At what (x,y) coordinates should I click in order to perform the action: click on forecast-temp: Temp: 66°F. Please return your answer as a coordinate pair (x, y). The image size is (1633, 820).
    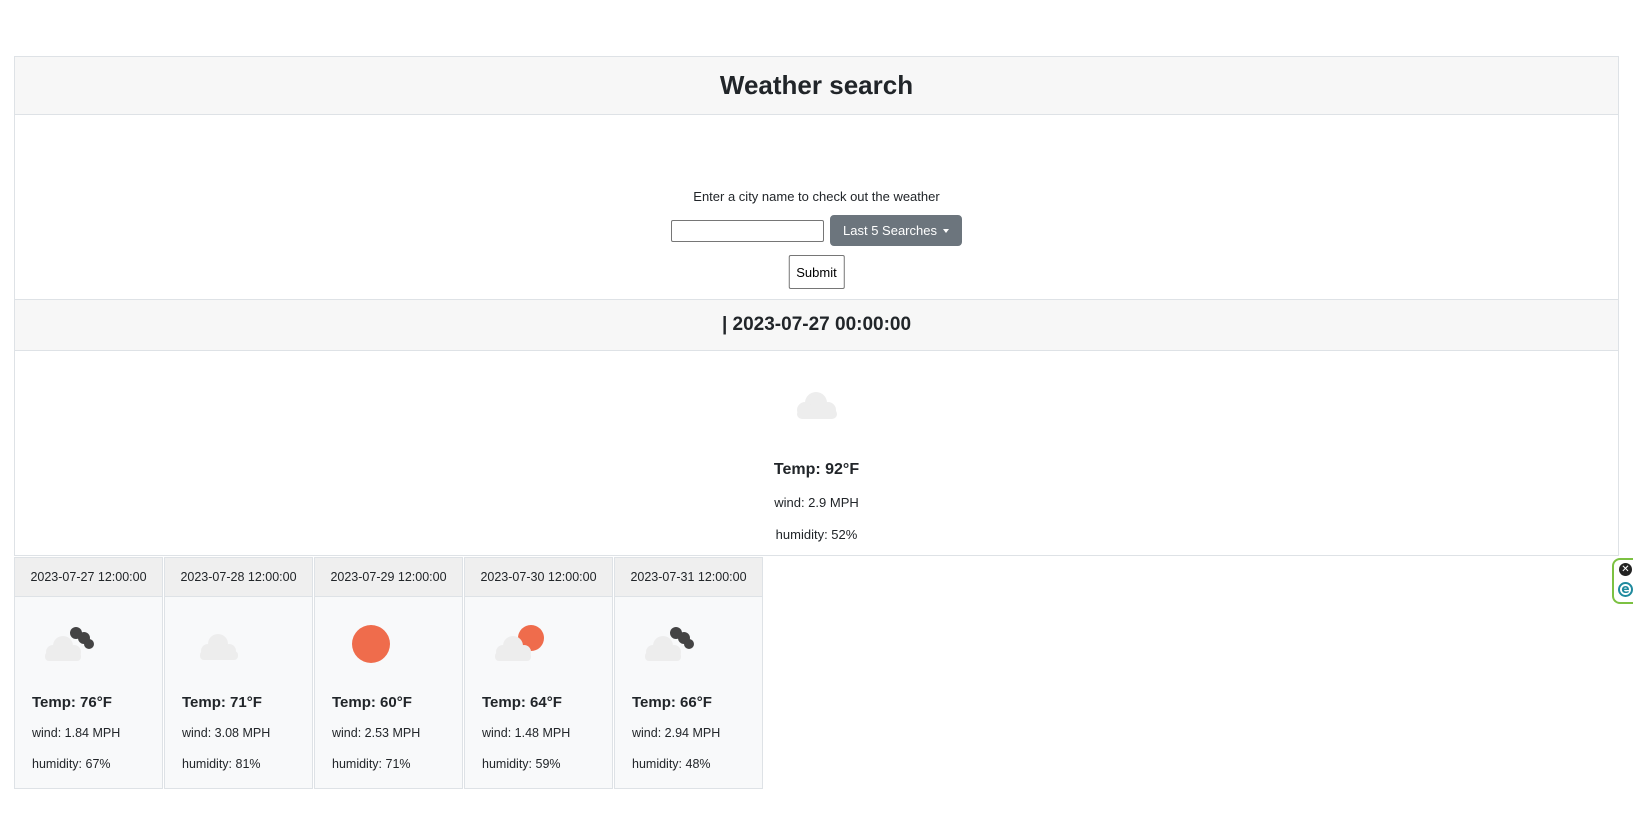
    Looking at the image, I should click on (672, 702).